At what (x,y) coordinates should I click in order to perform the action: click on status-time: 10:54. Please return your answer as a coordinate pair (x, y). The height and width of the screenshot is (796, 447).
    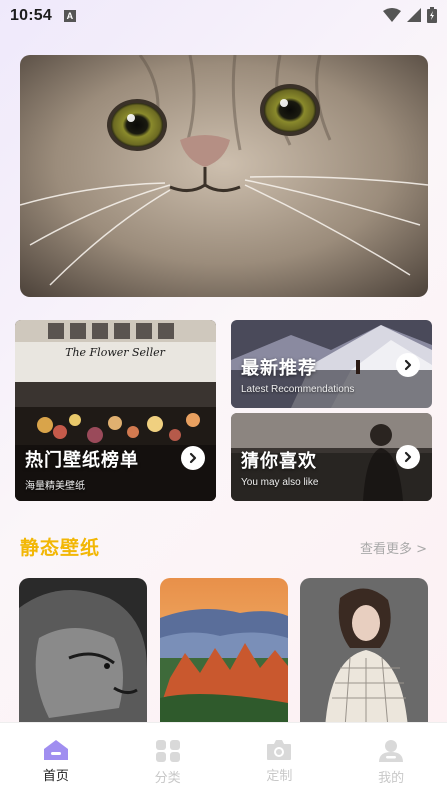
    Looking at the image, I should click on (31, 15).